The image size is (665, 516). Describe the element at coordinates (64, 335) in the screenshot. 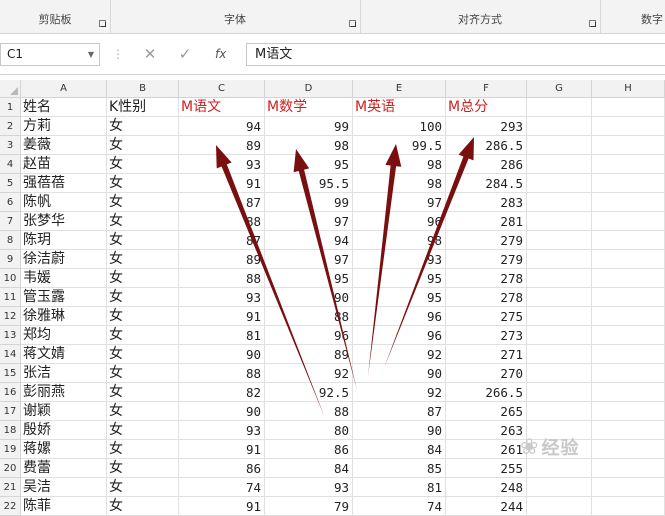

I see `cell-a13: 郑均` at that location.